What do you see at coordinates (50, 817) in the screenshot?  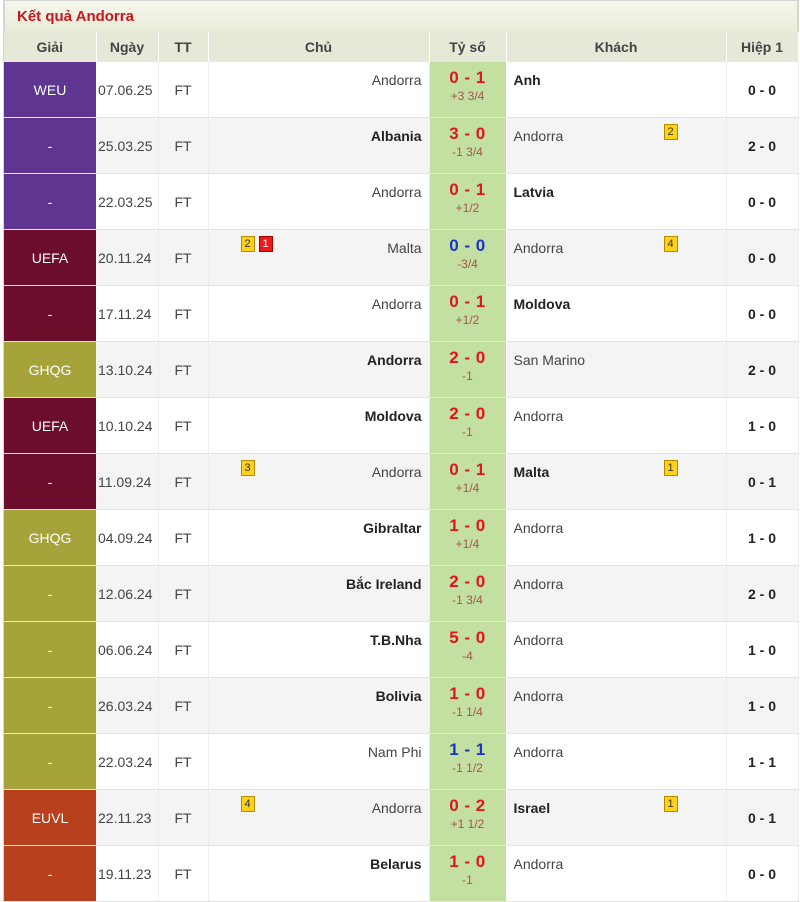 I see `league-badge: EUVL` at bounding box center [50, 817].